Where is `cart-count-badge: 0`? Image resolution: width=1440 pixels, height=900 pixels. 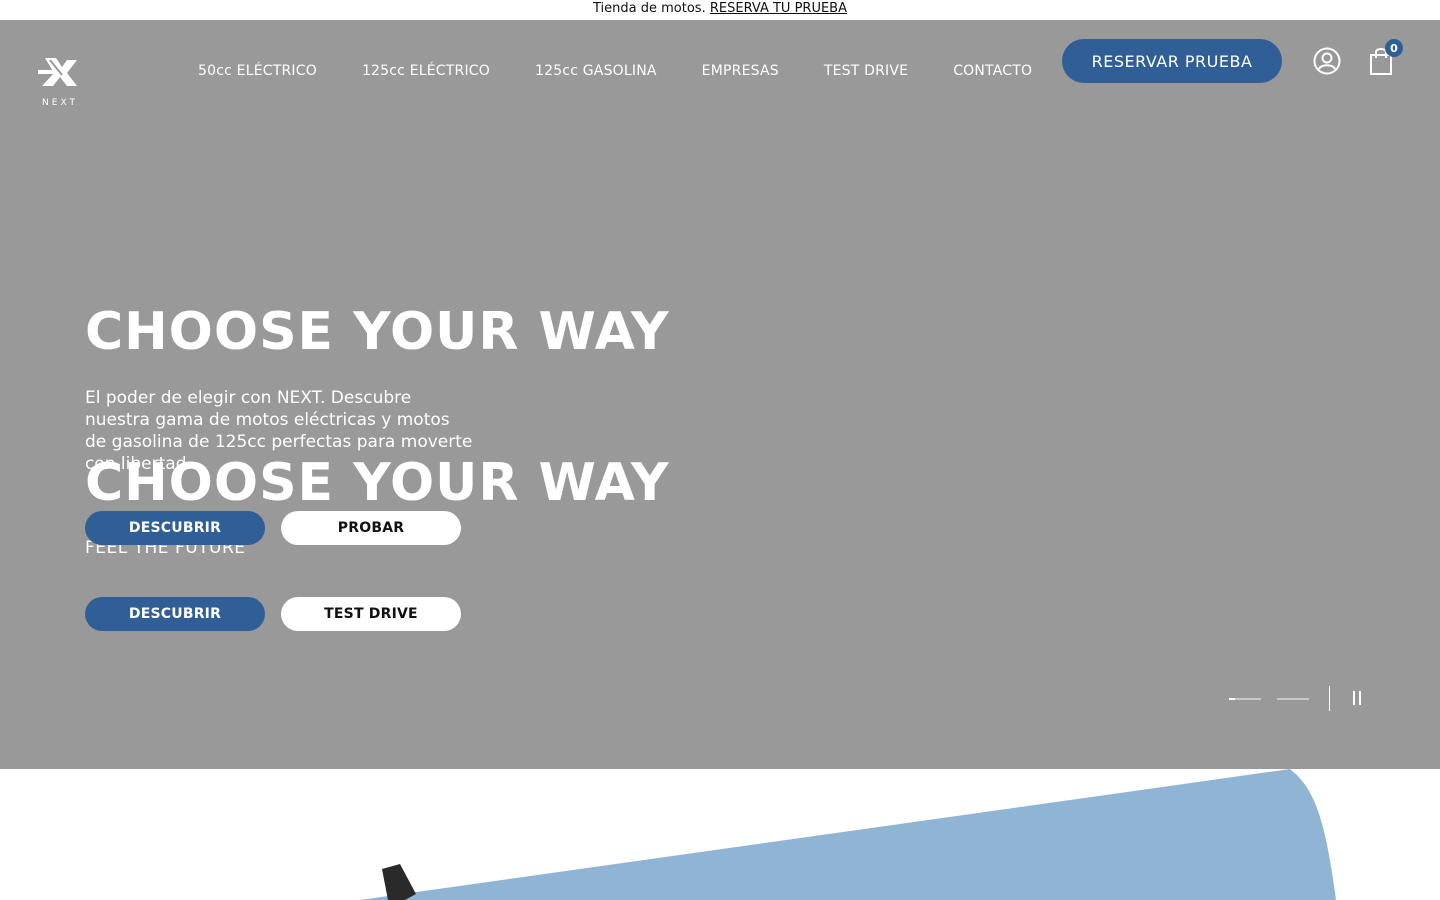 cart-count-badge: 0 is located at coordinates (1394, 48).